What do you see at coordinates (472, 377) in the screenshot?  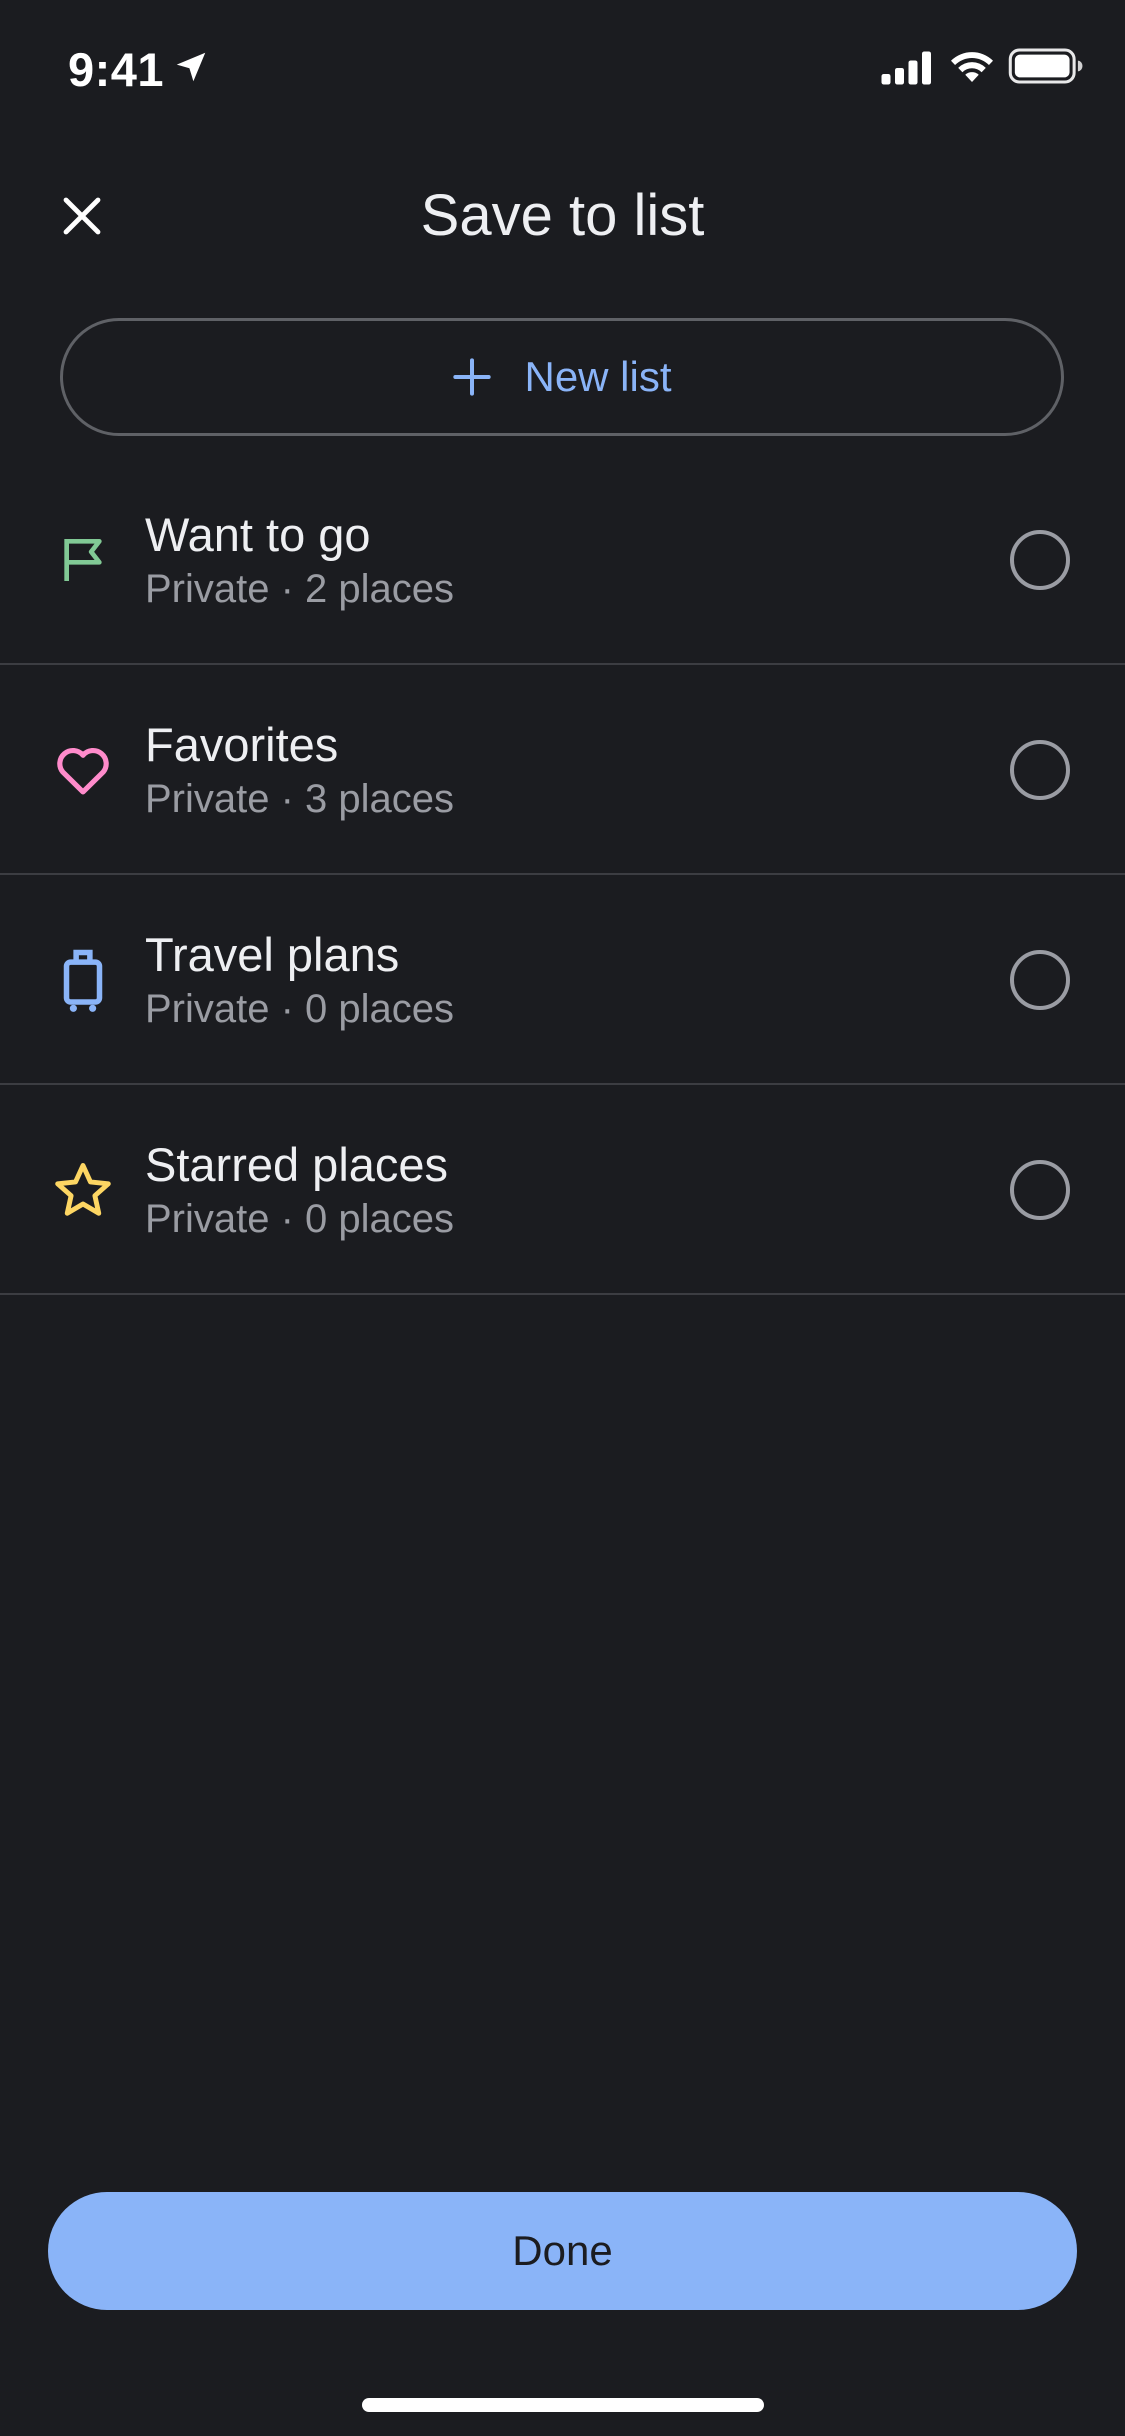 I see `plus-icon` at bounding box center [472, 377].